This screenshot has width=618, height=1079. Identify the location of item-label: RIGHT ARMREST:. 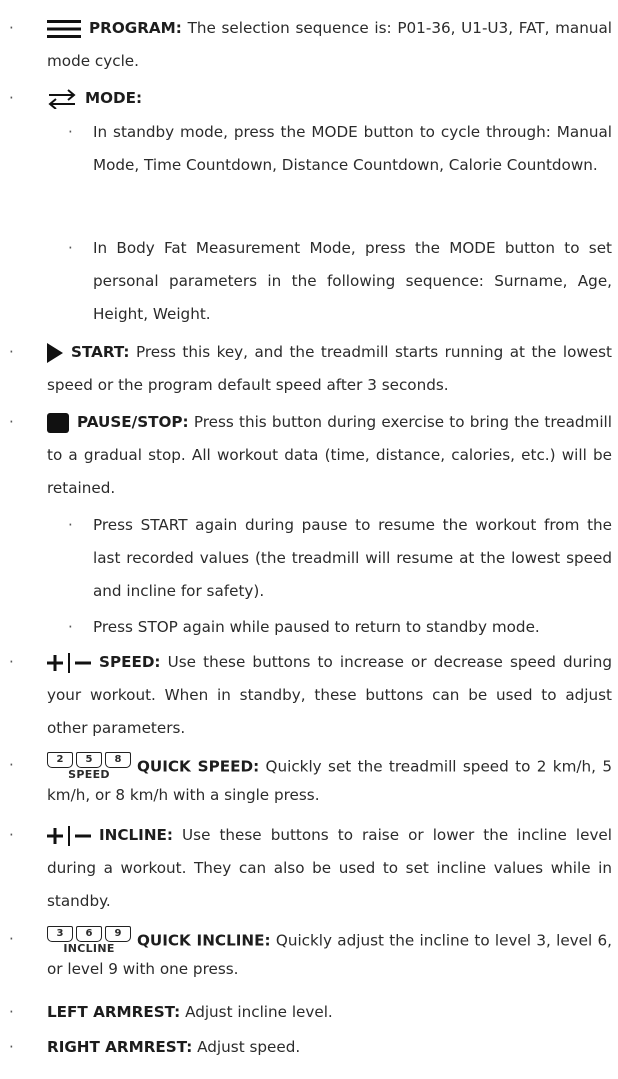
(120, 1047).